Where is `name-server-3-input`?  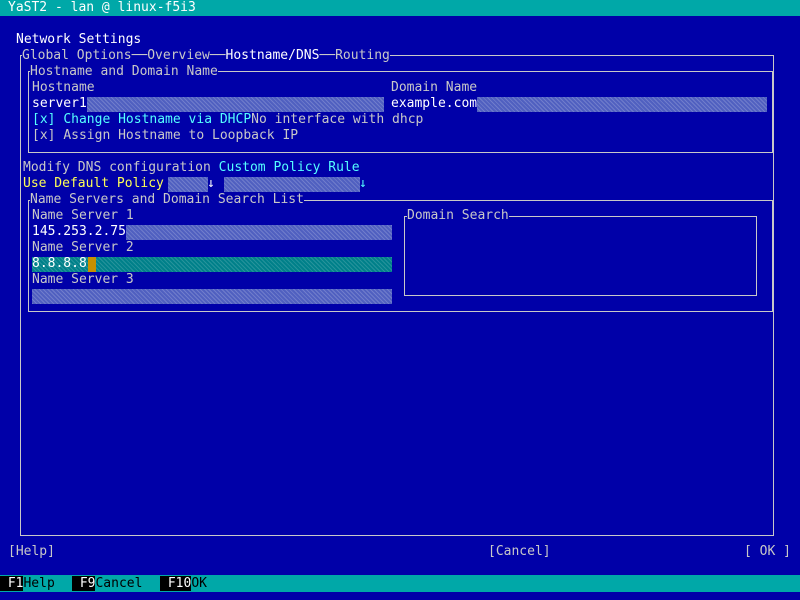 name-server-3-input is located at coordinates (212, 296).